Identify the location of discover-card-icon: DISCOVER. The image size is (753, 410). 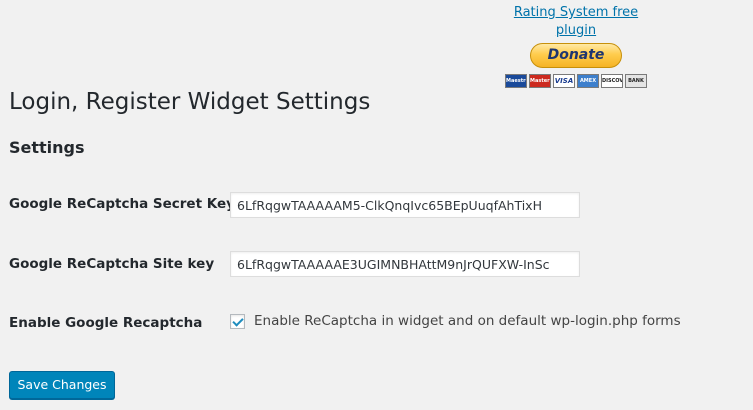
(612, 81).